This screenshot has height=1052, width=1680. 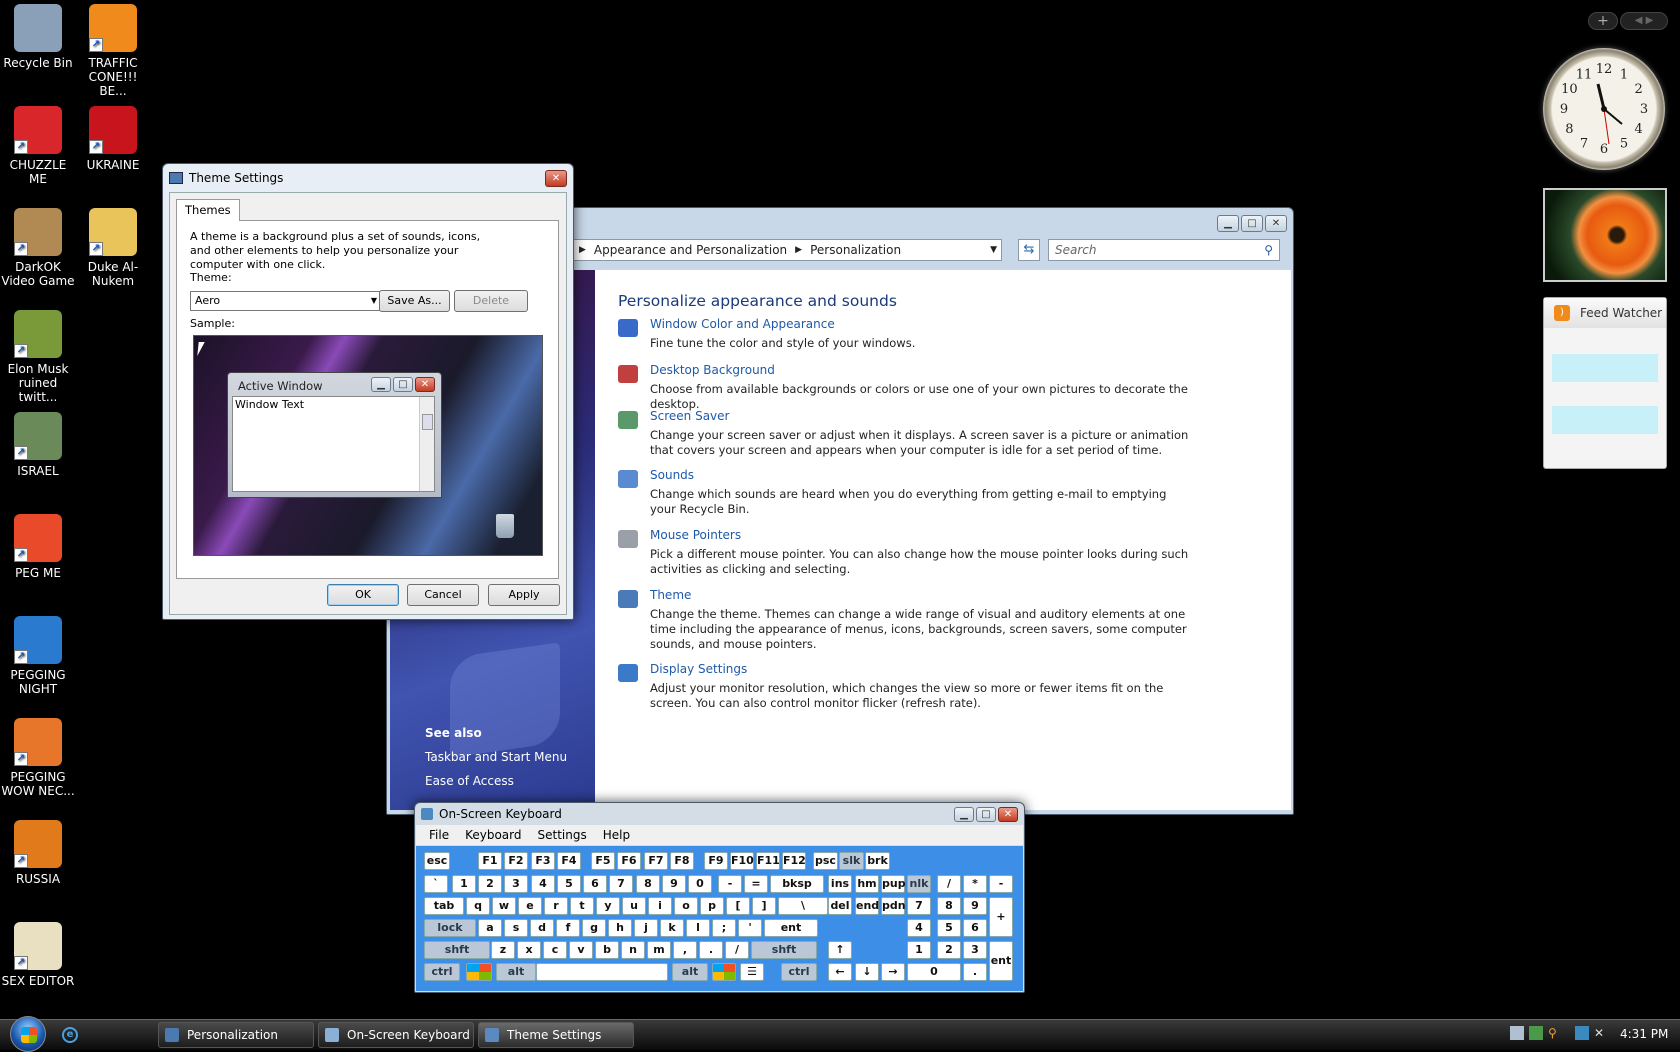 What do you see at coordinates (656, 861) in the screenshot?
I see `key: F7` at bounding box center [656, 861].